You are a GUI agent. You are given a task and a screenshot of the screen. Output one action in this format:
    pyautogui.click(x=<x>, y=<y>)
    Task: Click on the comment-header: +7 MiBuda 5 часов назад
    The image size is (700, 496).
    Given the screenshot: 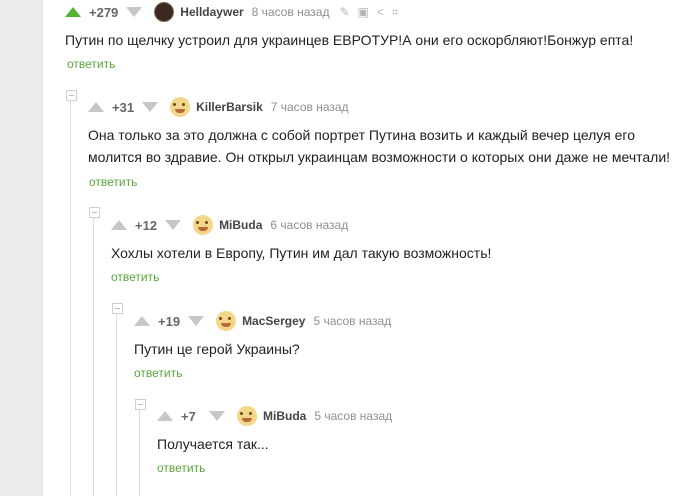 What is the action you would take?
    pyautogui.click(x=279, y=416)
    